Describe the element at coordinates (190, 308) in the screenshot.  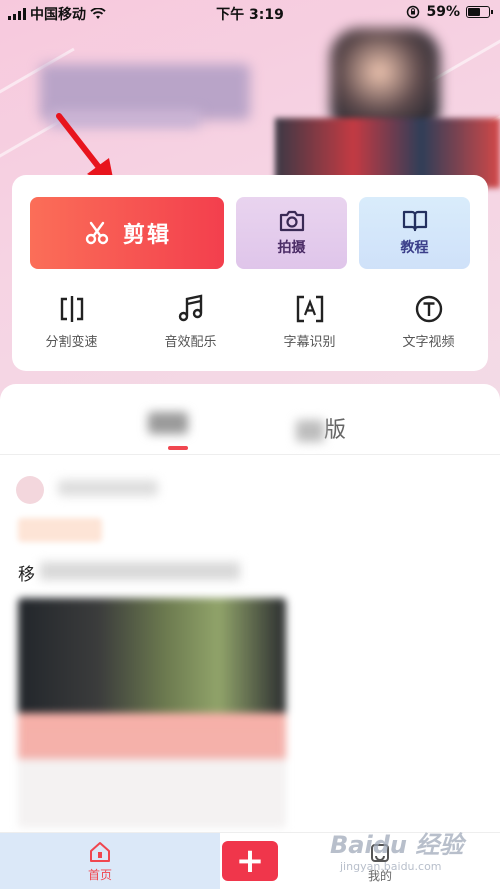
I see `music-note-icon` at that location.